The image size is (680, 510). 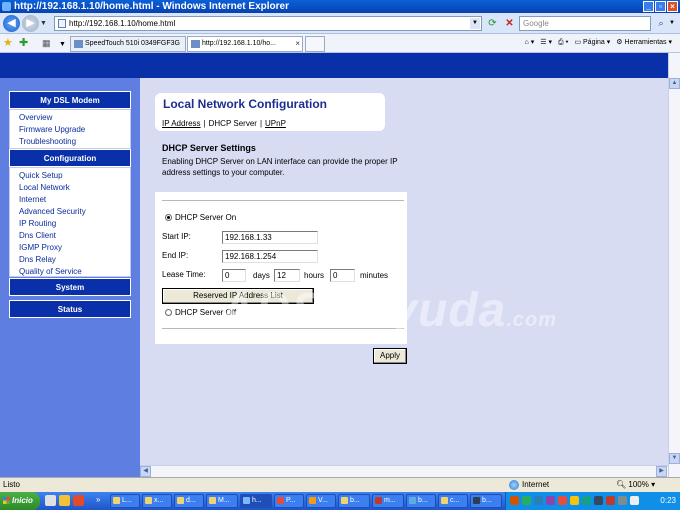 What do you see at coordinates (390, 356) in the screenshot?
I see `apply-button: Apply` at bounding box center [390, 356].